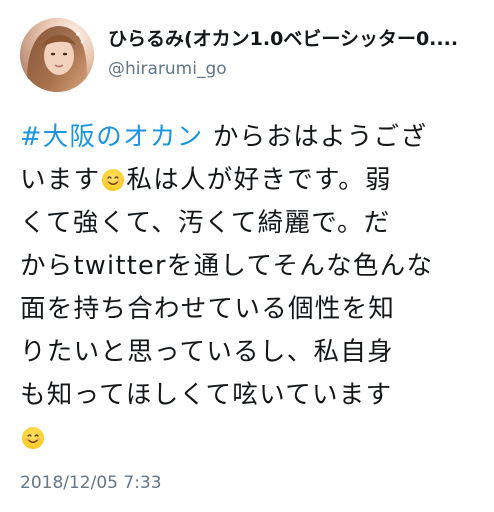 The height and width of the screenshot is (512, 494). I want to click on tweet-line-7: も知ってほしくて呟いています, so click(206, 395).